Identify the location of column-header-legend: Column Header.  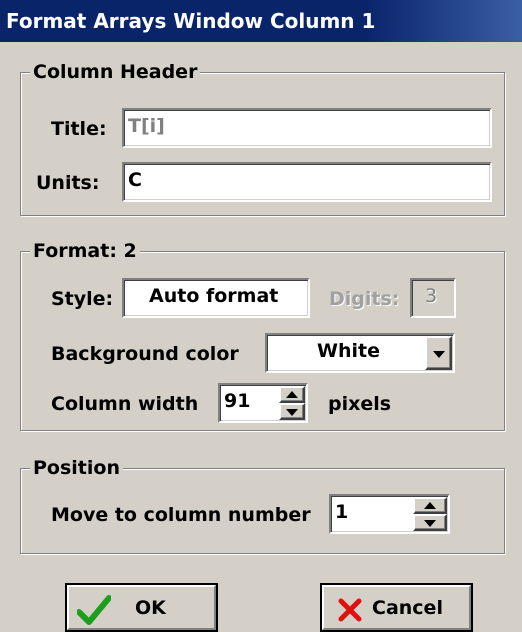
(115, 72).